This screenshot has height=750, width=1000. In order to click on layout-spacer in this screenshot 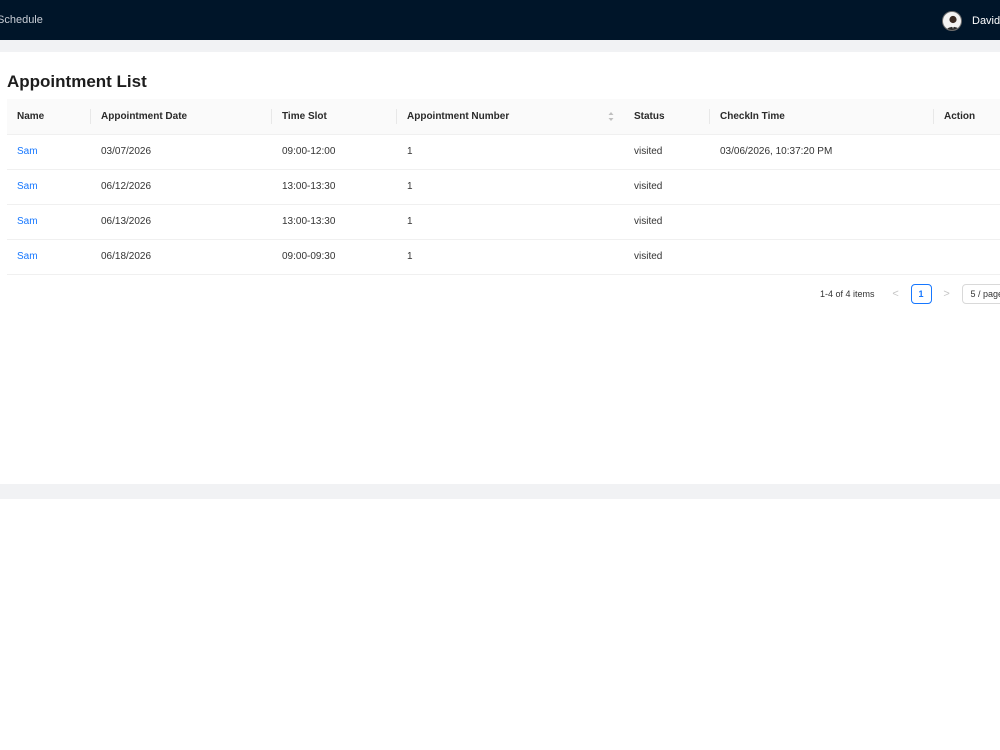, I will do `click(500, 46)`.